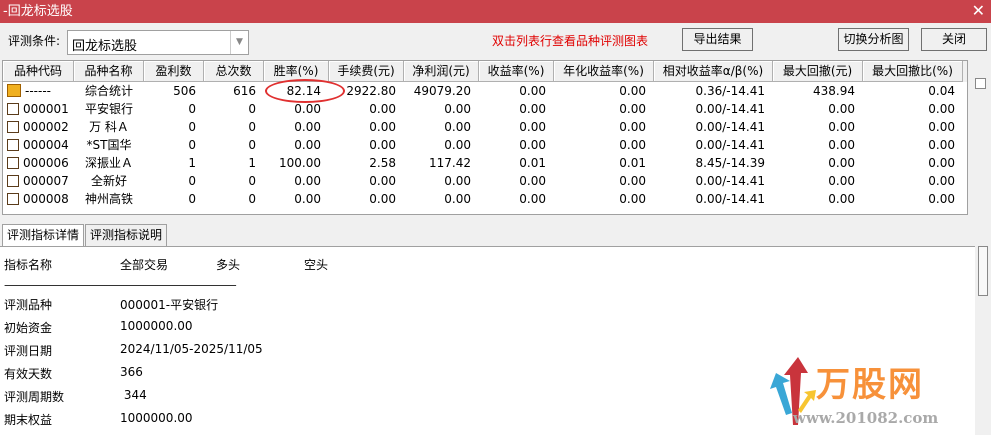  I want to click on close-icon: ✕, so click(978, 11).